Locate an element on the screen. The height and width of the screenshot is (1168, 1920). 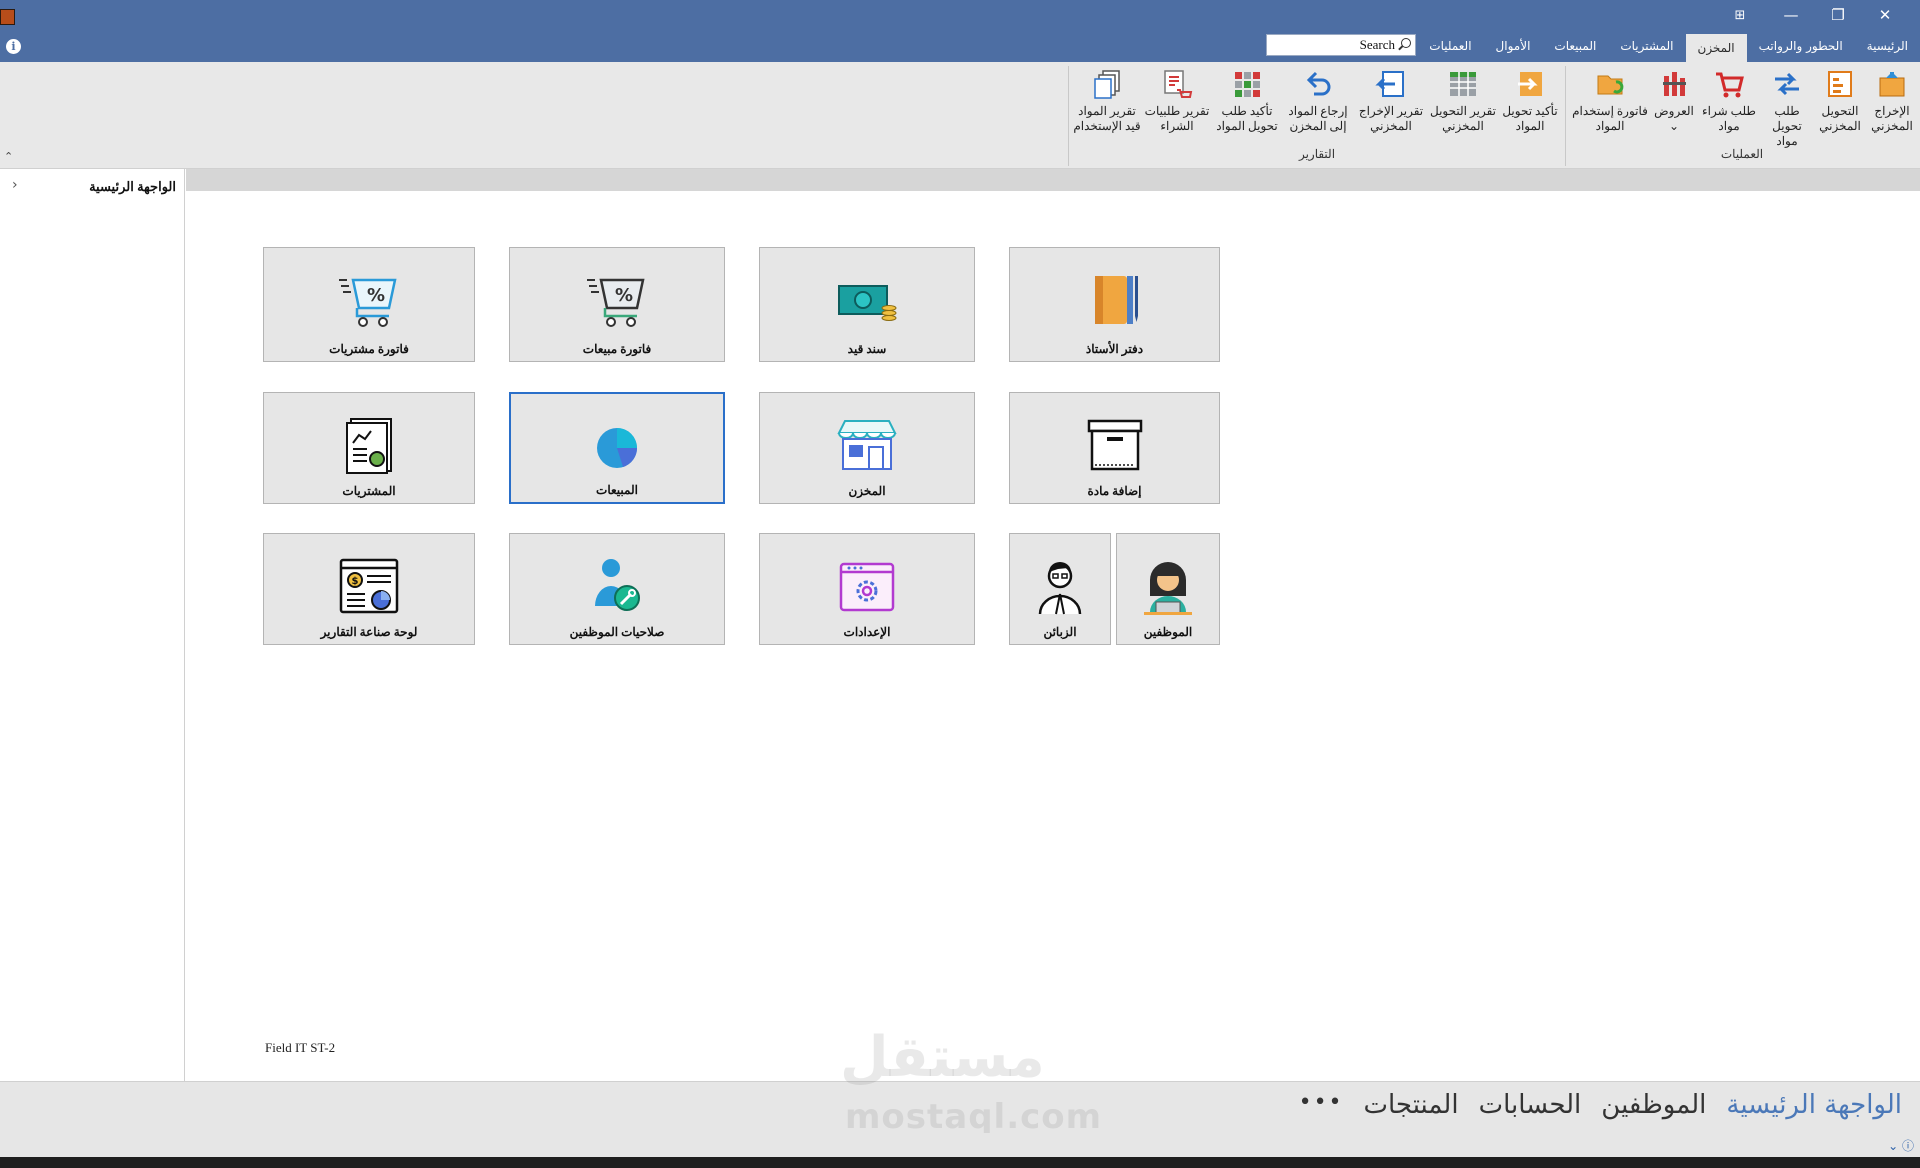
tile-label: المبيعات is located at coordinates (617, 490).